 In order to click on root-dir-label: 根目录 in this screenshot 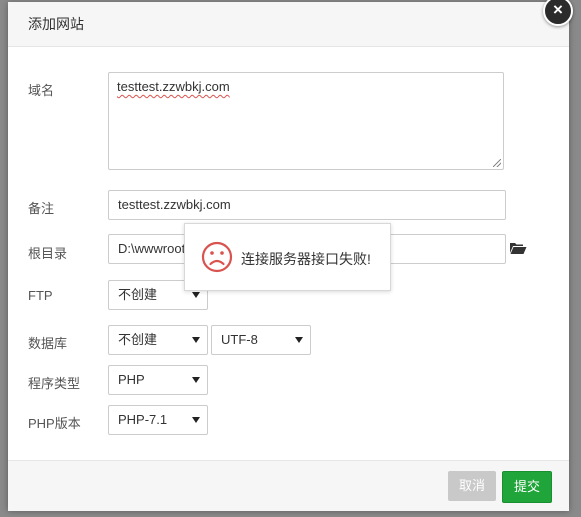, I will do `click(48, 253)`.